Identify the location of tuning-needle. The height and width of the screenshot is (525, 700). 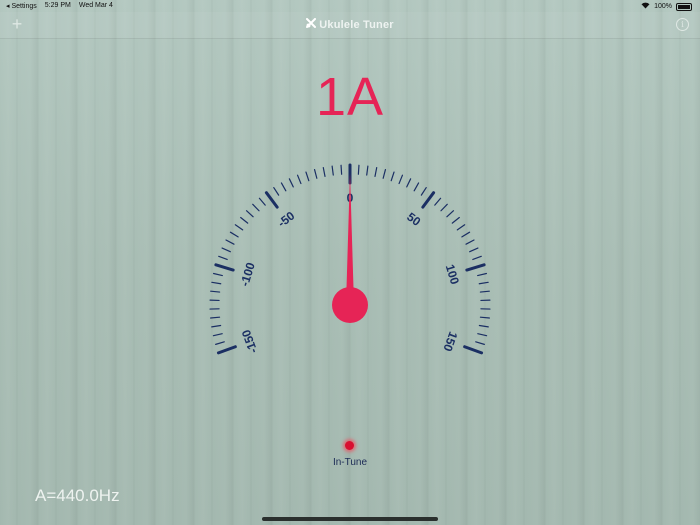
(350, 248).